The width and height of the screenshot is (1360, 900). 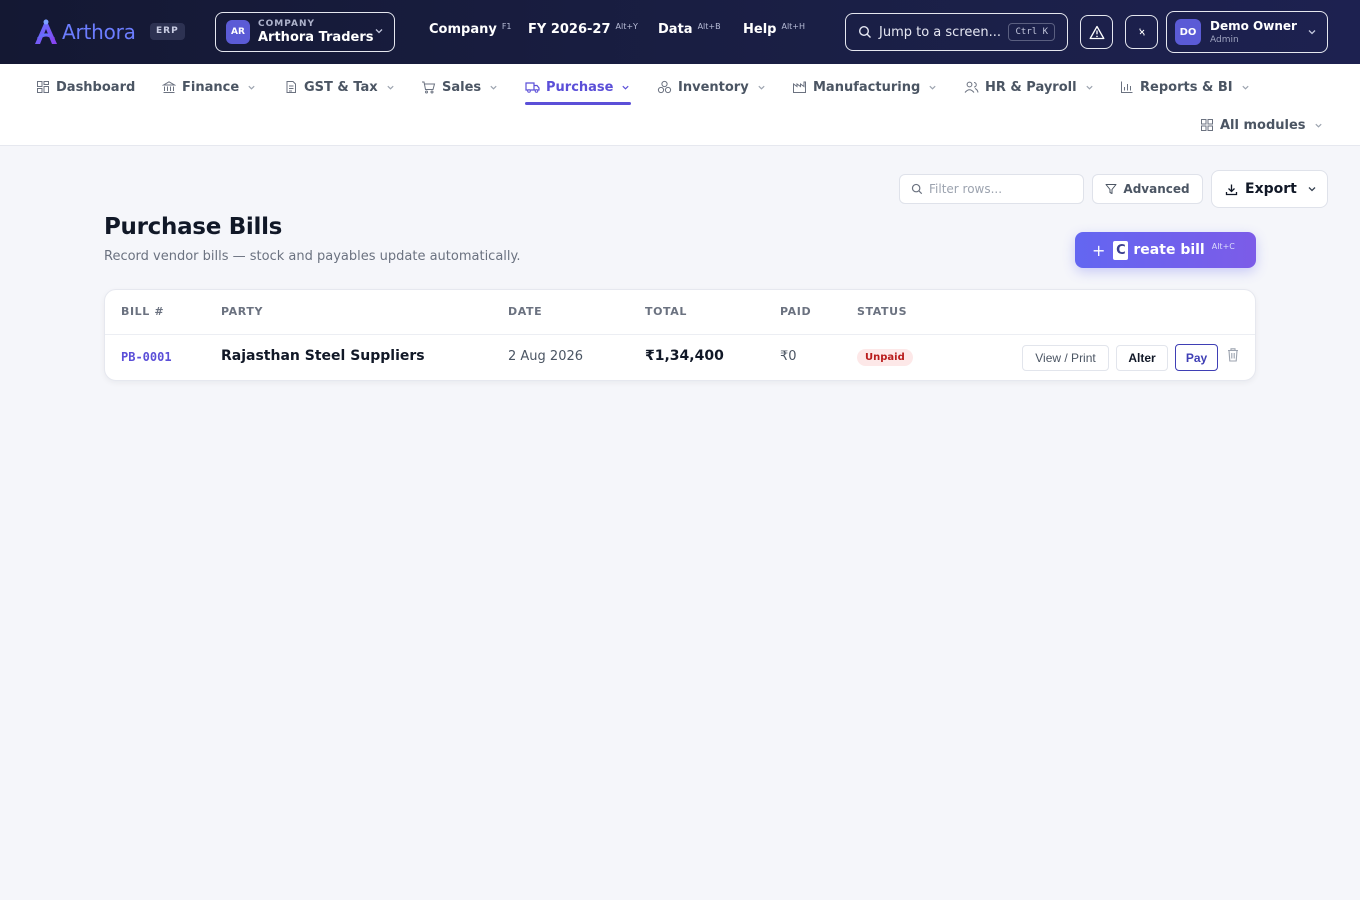 What do you see at coordinates (760, 29) in the screenshot?
I see `menu-label: Help` at bounding box center [760, 29].